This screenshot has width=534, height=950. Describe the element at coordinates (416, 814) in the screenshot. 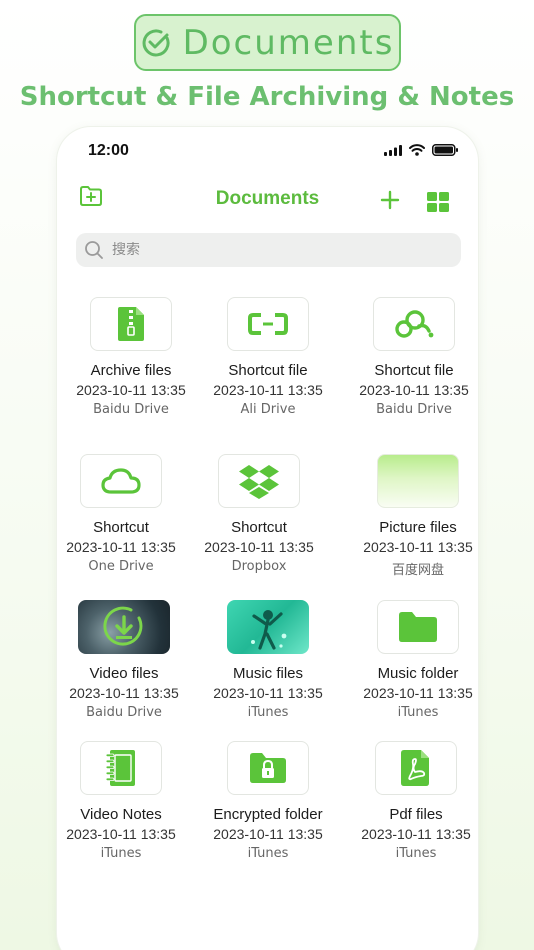

I see `file-name: Pdf files` at that location.